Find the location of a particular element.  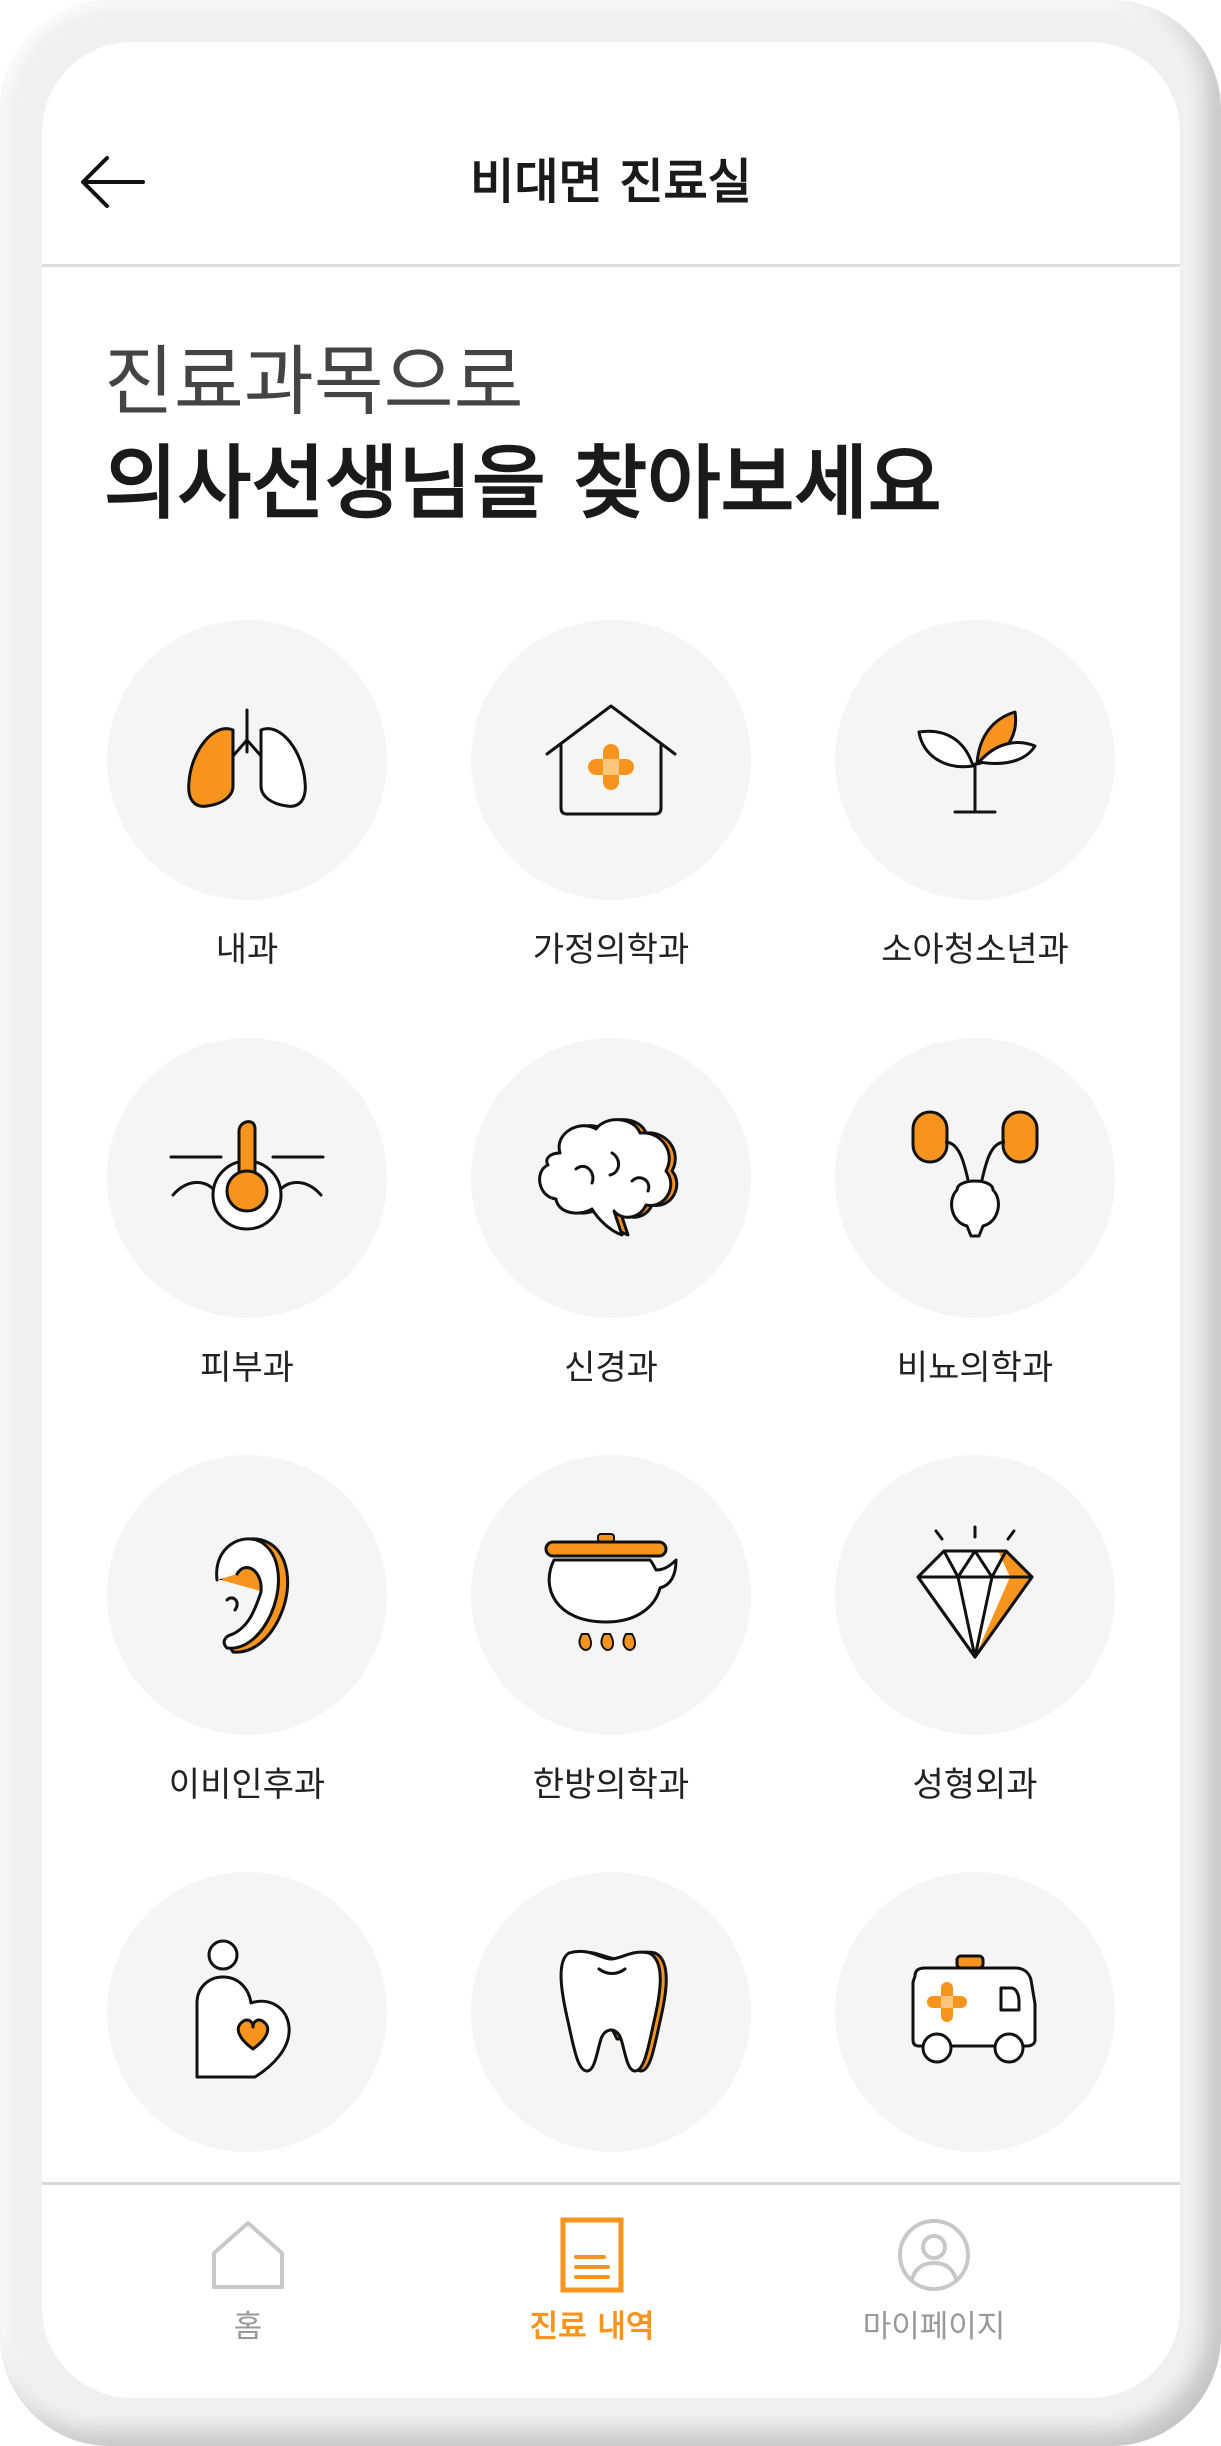

kidneys-icon is located at coordinates (975, 1174).